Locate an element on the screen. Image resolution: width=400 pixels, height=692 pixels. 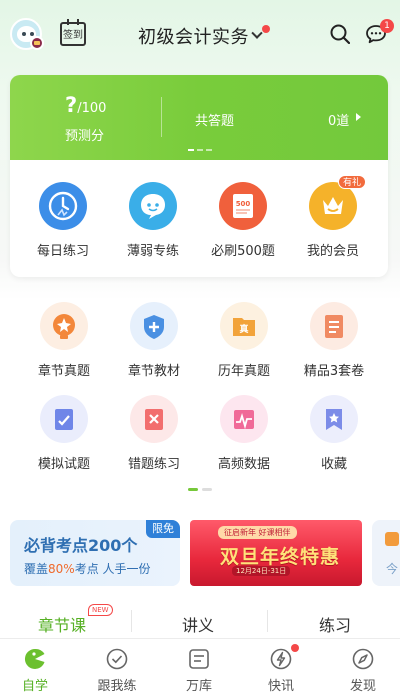
score-summary: ?/100 预测分 共答题 0道 is located at coordinates (199, 117).